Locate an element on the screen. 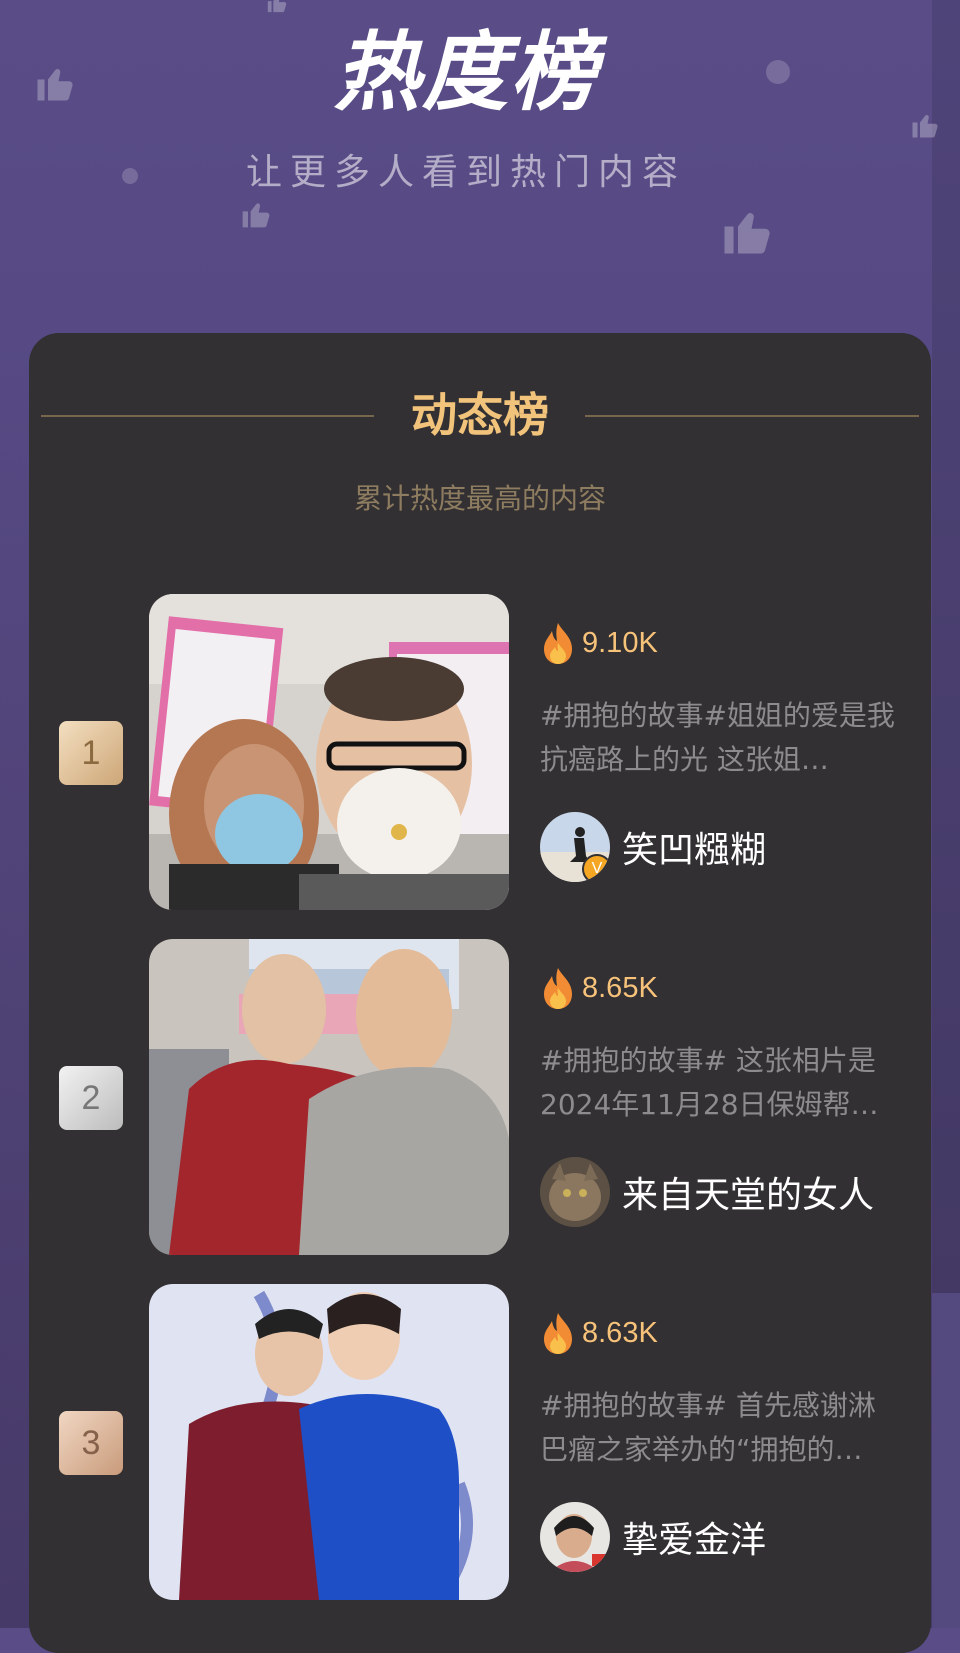  author: 挚爱金洋 is located at coordinates (653, 1537).